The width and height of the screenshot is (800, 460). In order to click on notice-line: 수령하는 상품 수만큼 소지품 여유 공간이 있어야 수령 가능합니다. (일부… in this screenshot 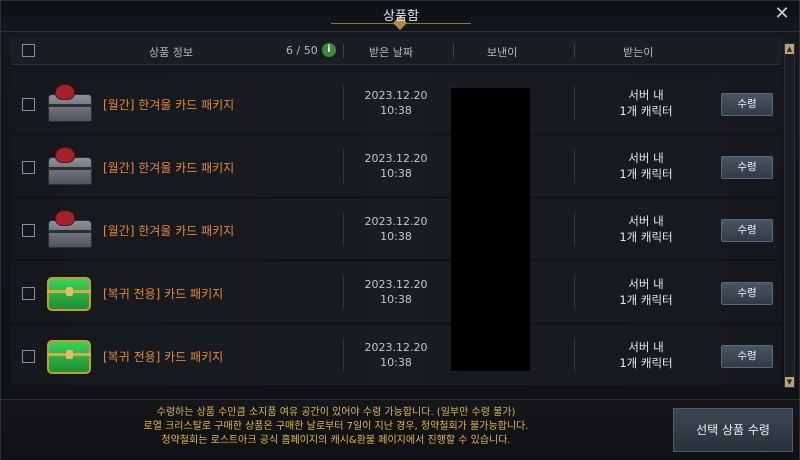, I will do `click(336, 412)`.